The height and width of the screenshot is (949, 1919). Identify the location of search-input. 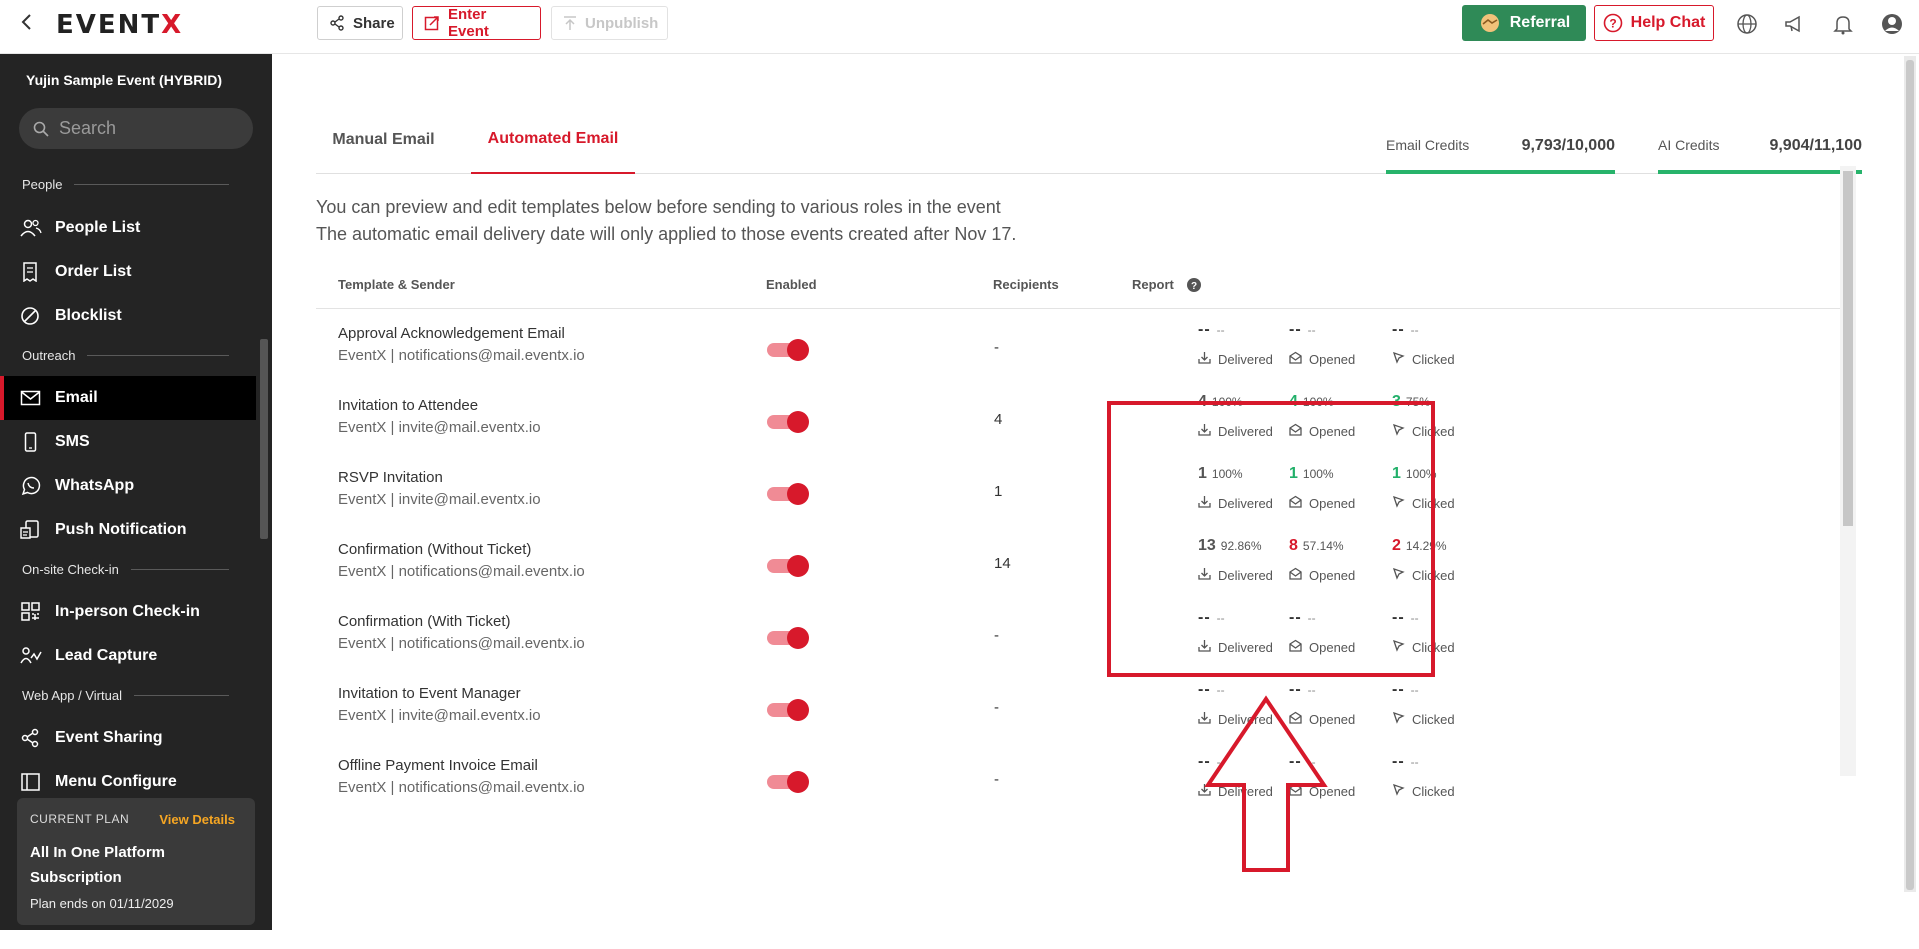
(144, 128).